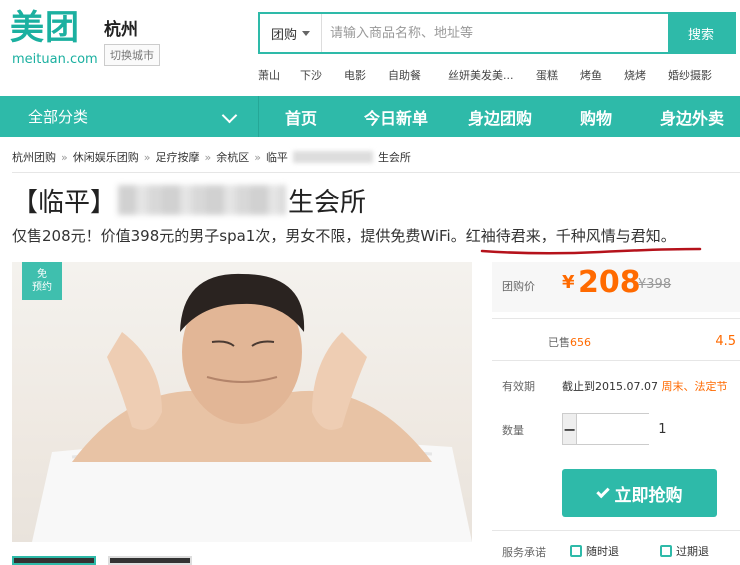 Image resolution: width=740 pixels, height=565 pixels. What do you see at coordinates (635, 75) in the screenshot?
I see `hot-link: 烧烤` at bounding box center [635, 75].